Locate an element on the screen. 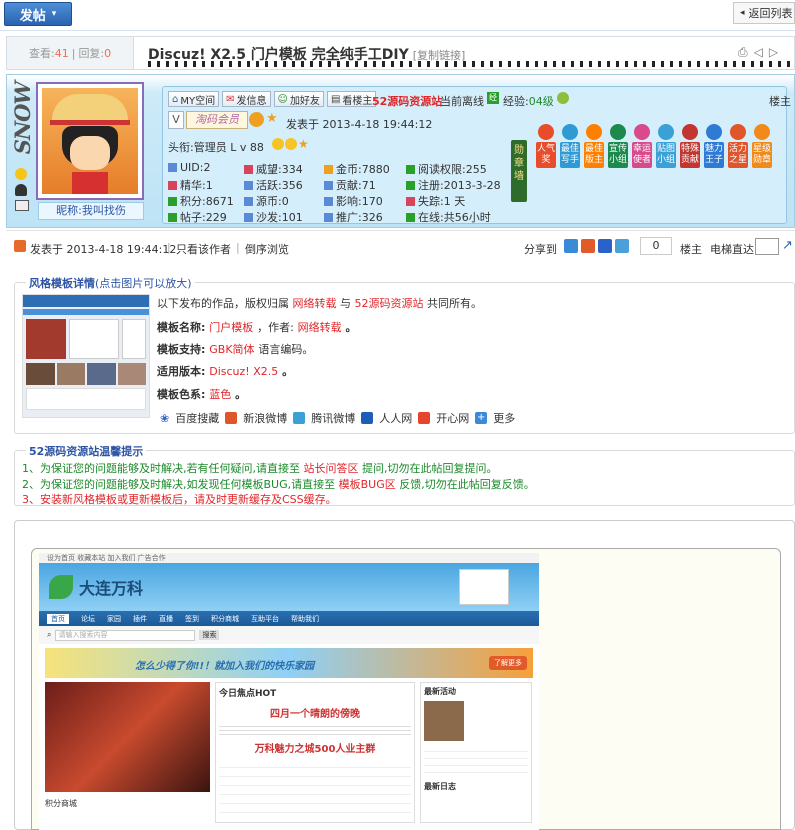  stat-text: 精华:1 is located at coordinates (196, 185).